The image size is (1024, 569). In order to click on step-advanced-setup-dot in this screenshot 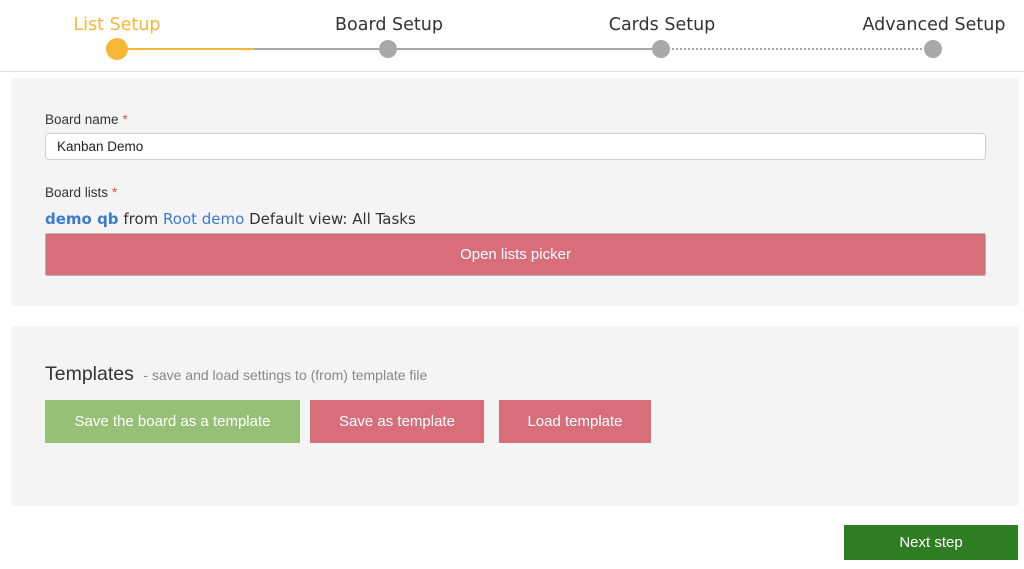, I will do `click(933, 49)`.